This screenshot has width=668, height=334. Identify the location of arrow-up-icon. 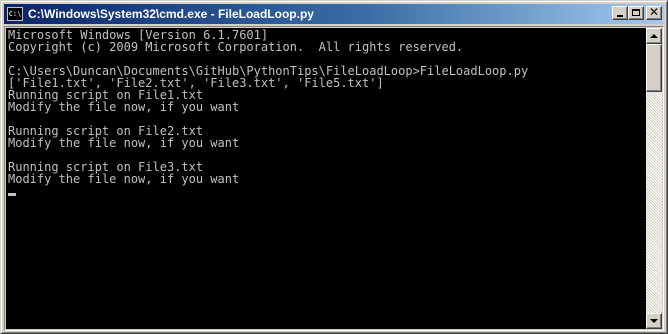
(654, 36).